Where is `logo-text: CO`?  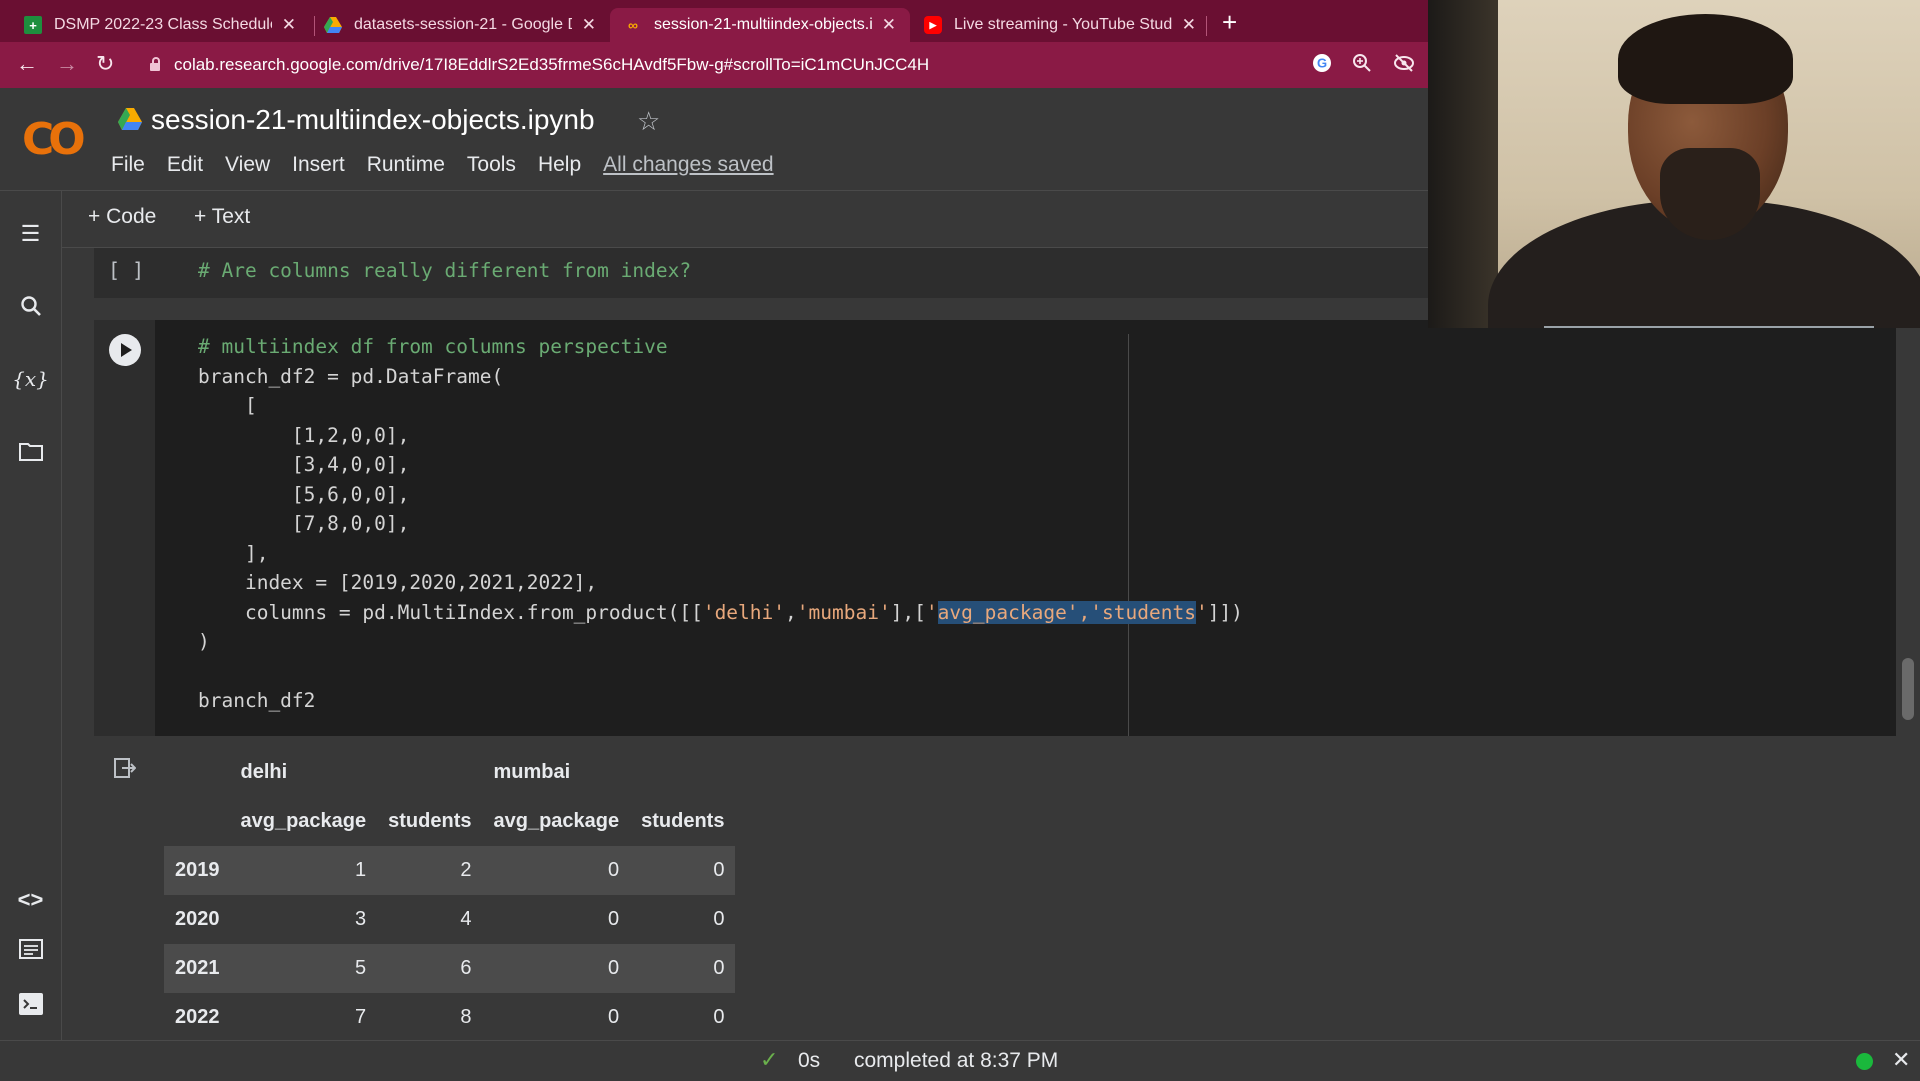
logo-text: CO is located at coordinates (54, 139).